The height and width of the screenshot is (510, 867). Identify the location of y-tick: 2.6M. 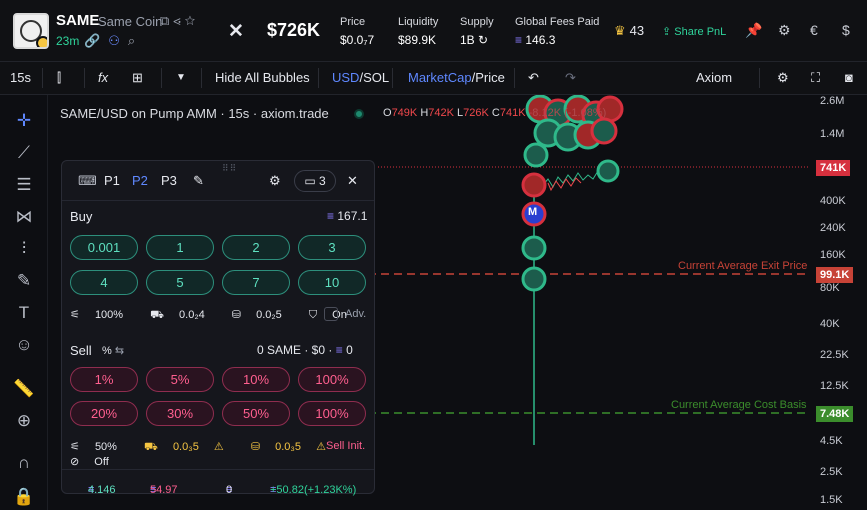
(832, 101).